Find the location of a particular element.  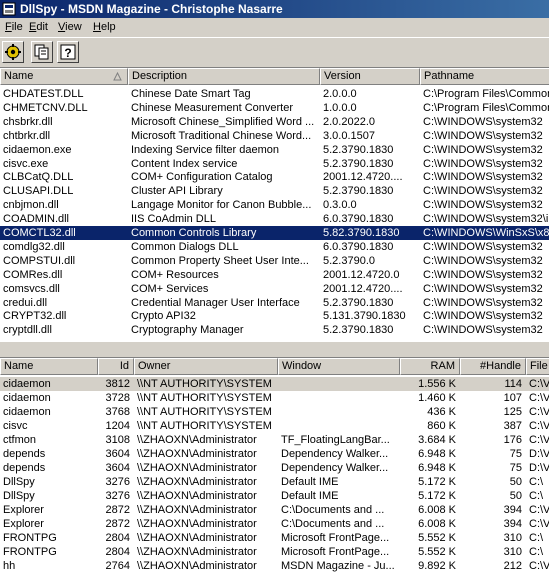

process-name: Explorer is located at coordinates (23, 524).